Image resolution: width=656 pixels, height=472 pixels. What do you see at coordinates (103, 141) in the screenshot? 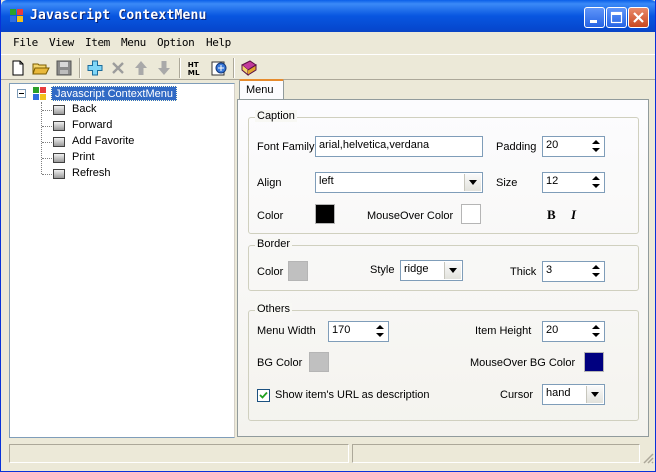
I see `tree-item-label: Add Favorite` at bounding box center [103, 141].